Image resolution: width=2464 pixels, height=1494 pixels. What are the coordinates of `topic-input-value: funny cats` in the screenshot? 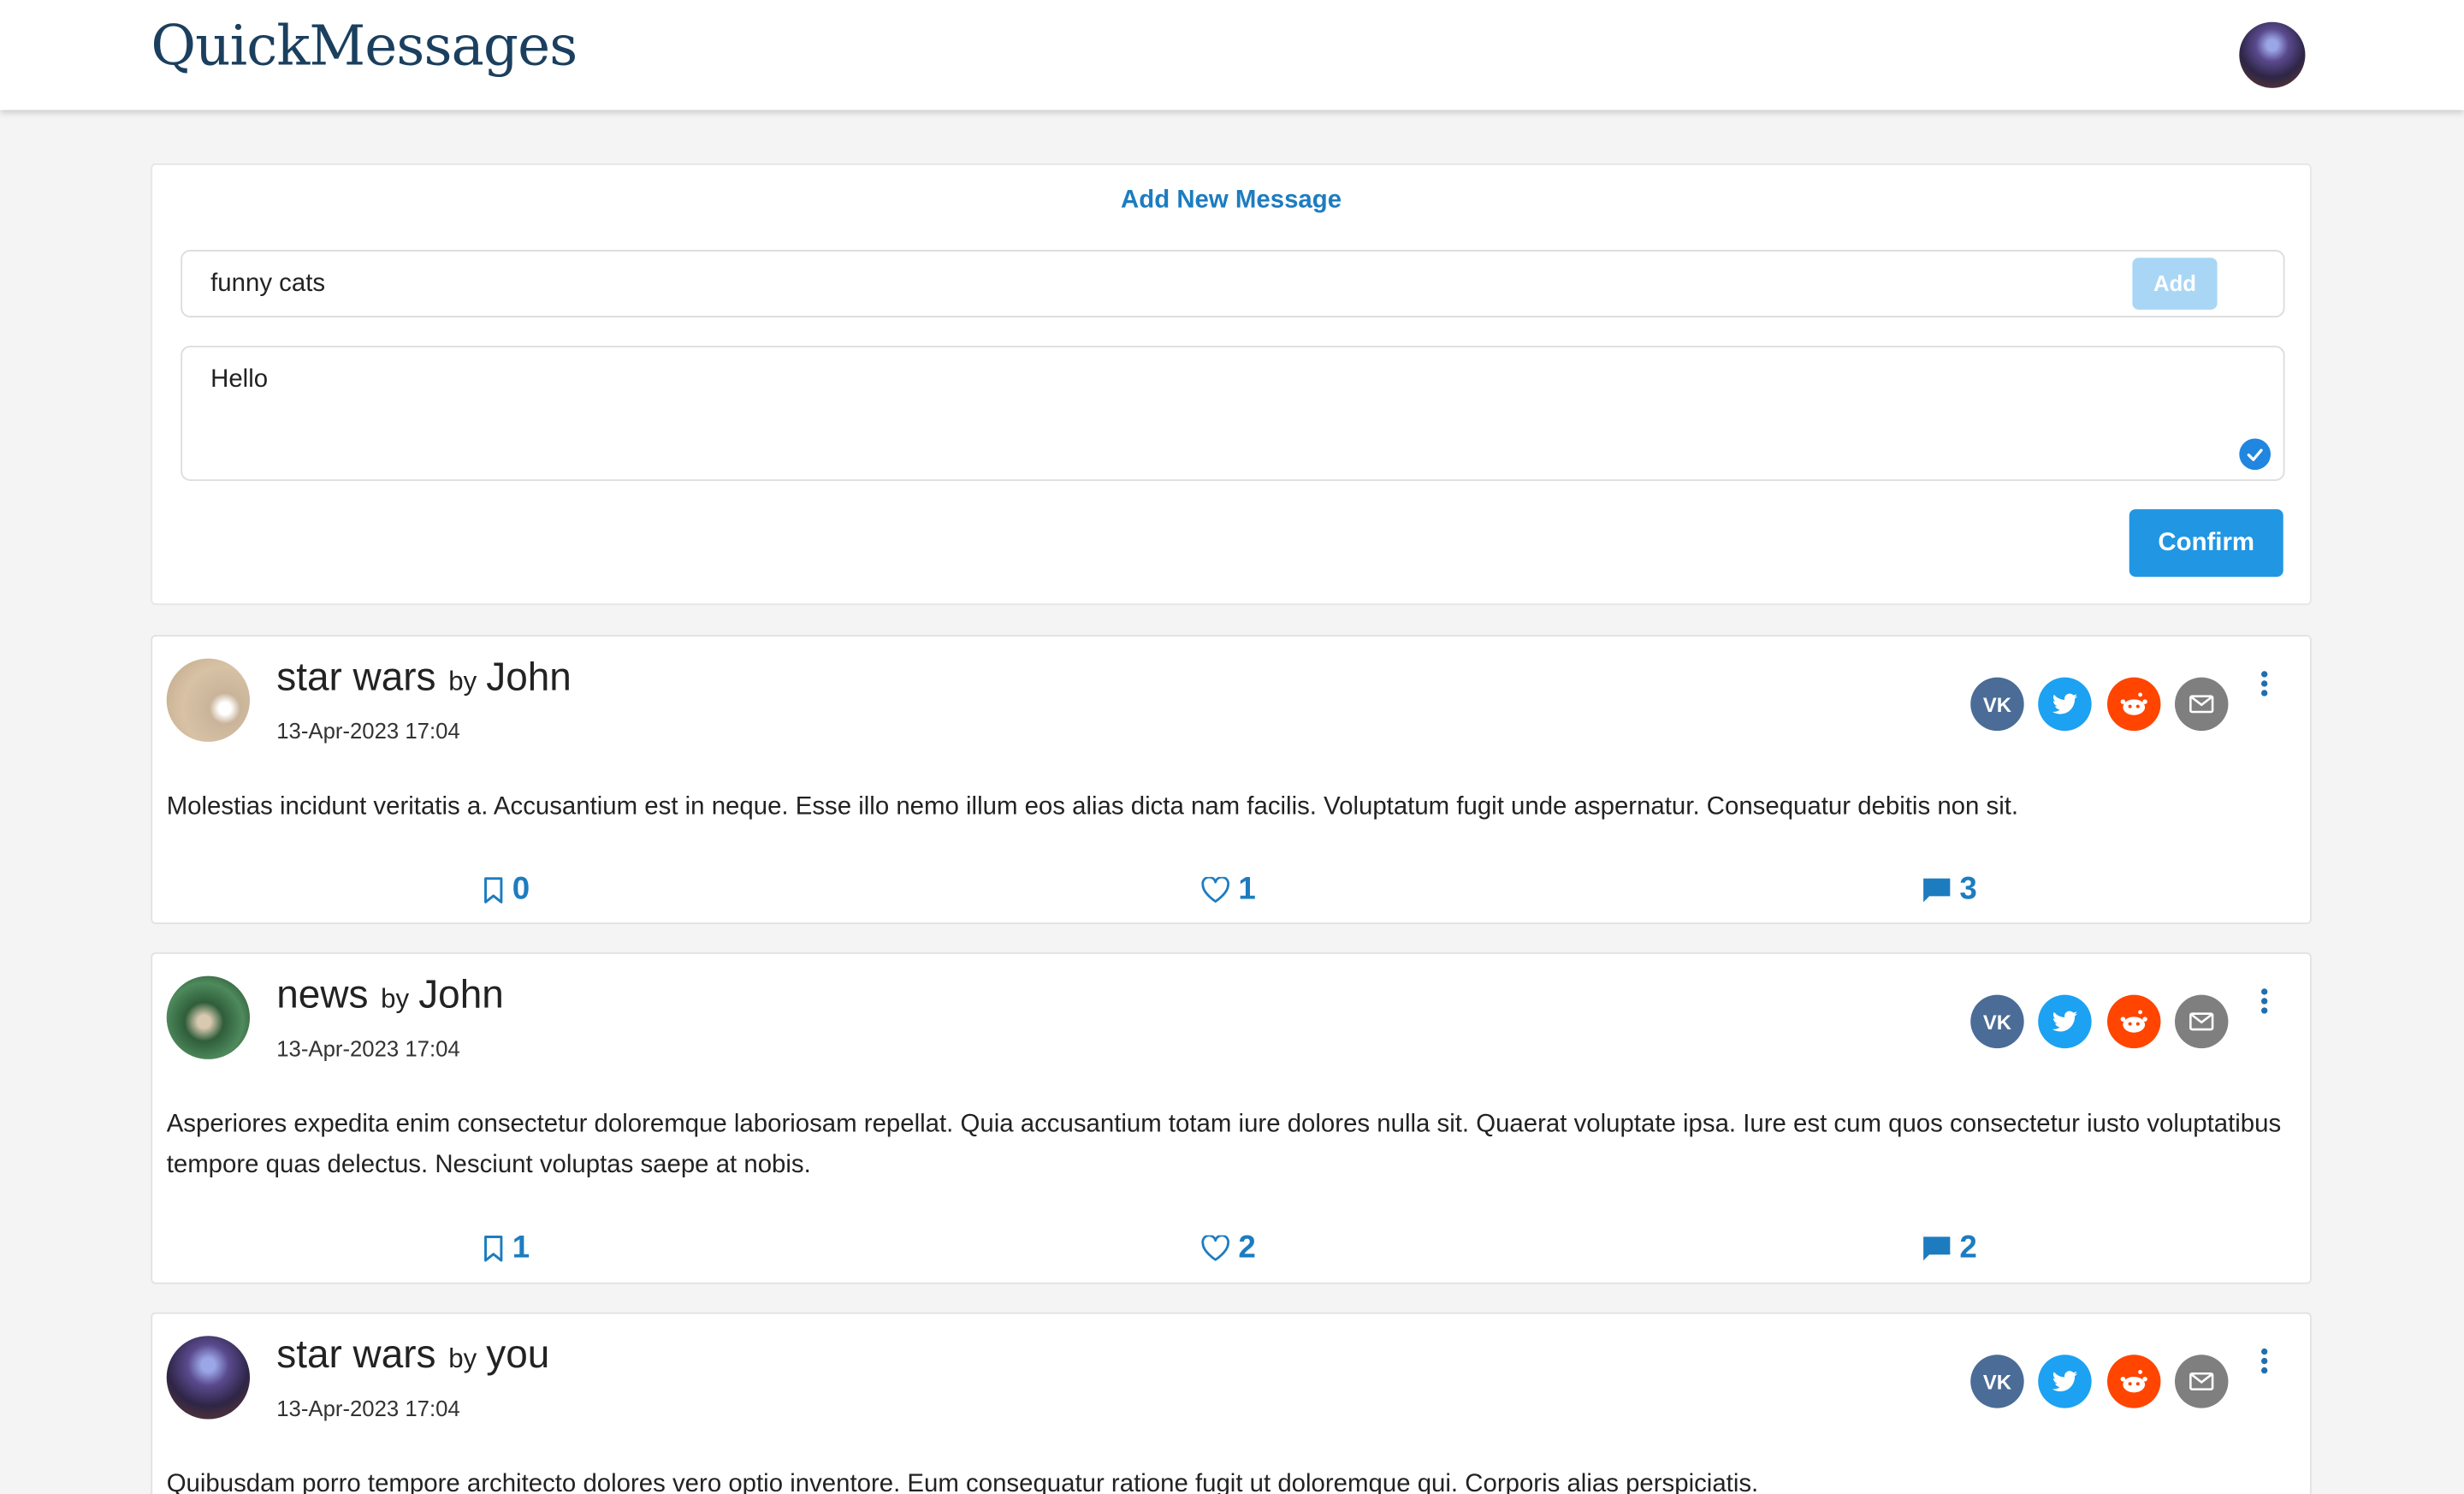 It's located at (268, 284).